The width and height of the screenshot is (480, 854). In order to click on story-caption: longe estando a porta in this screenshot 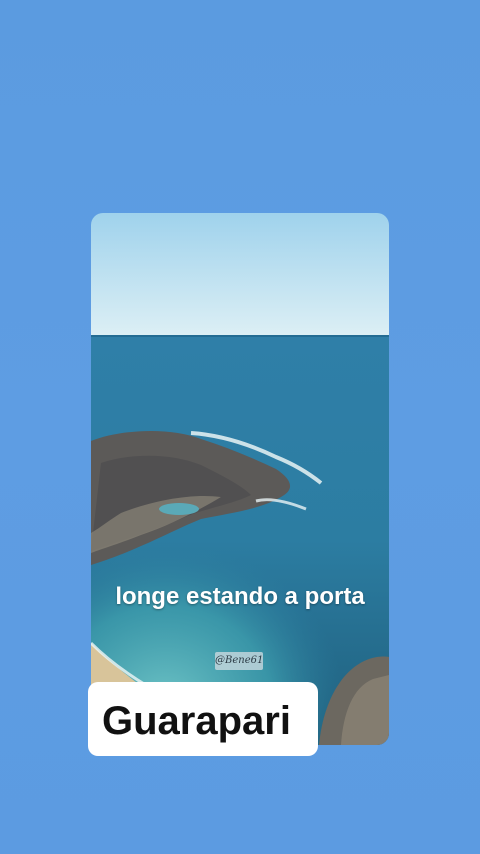, I will do `click(240, 596)`.